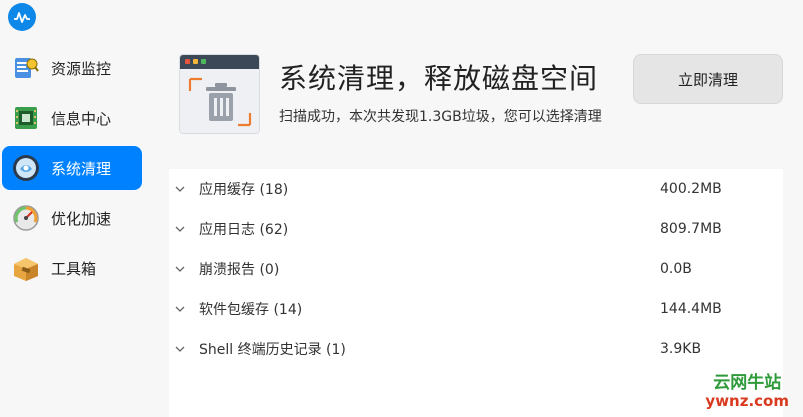  Describe the element at coordinates (747, 383) in the screenshot. I see `watermark-title: 云网牛站` at that location.